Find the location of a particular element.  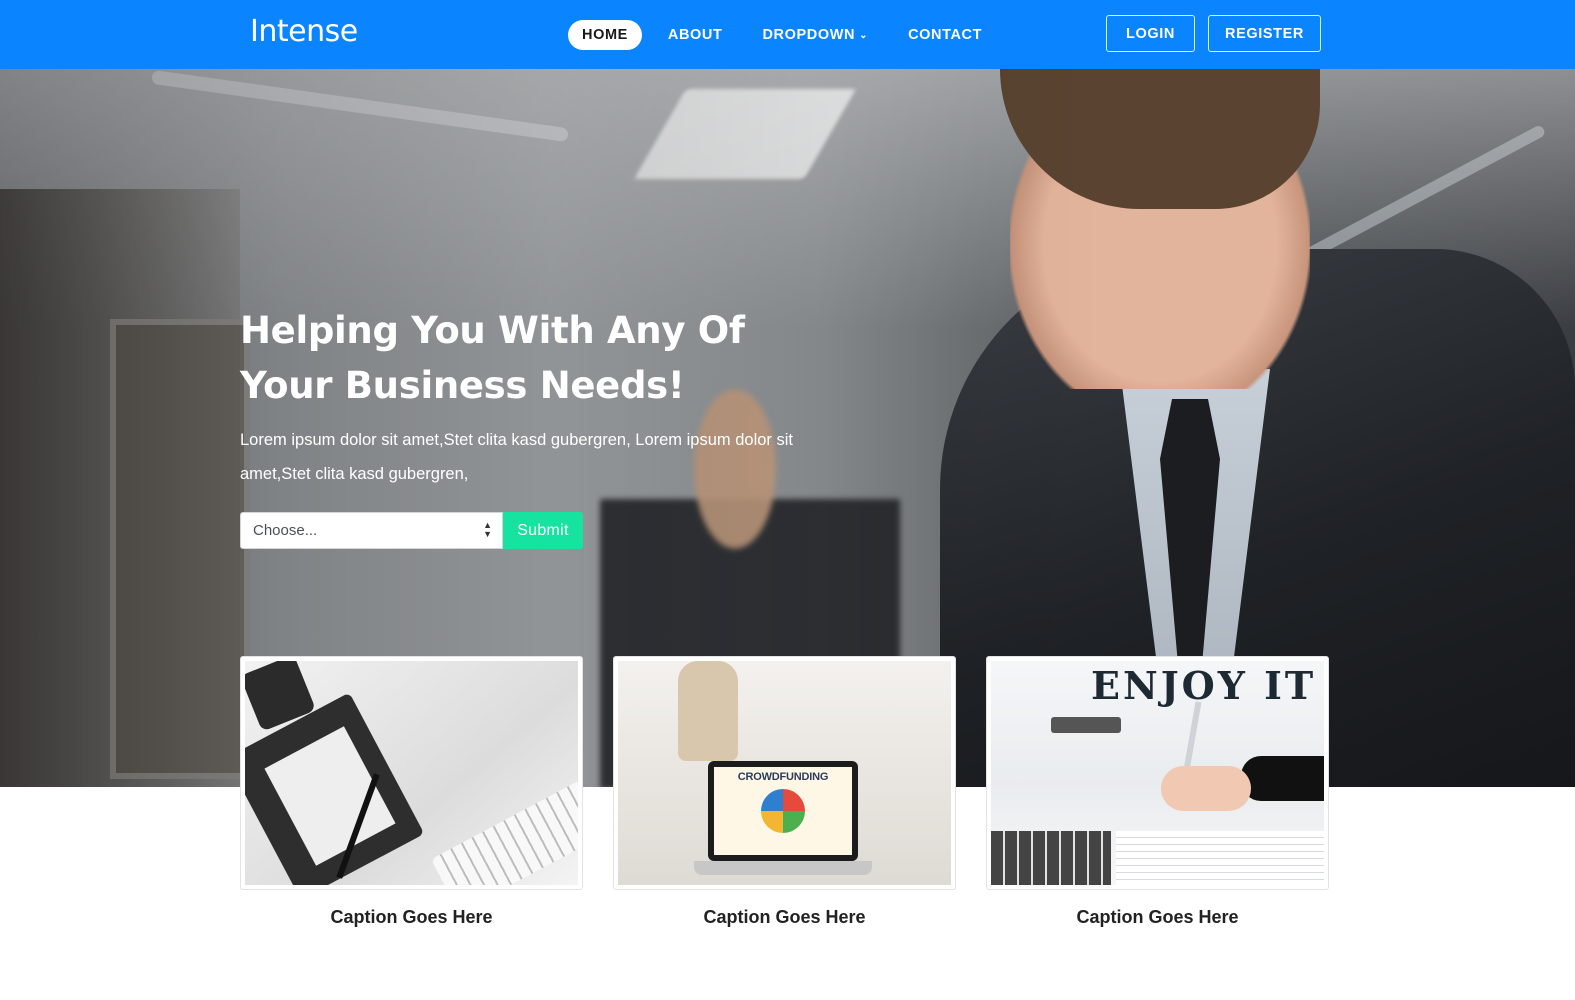

chevron-down-icon: ⌄ is located at coordinates (864, 35).